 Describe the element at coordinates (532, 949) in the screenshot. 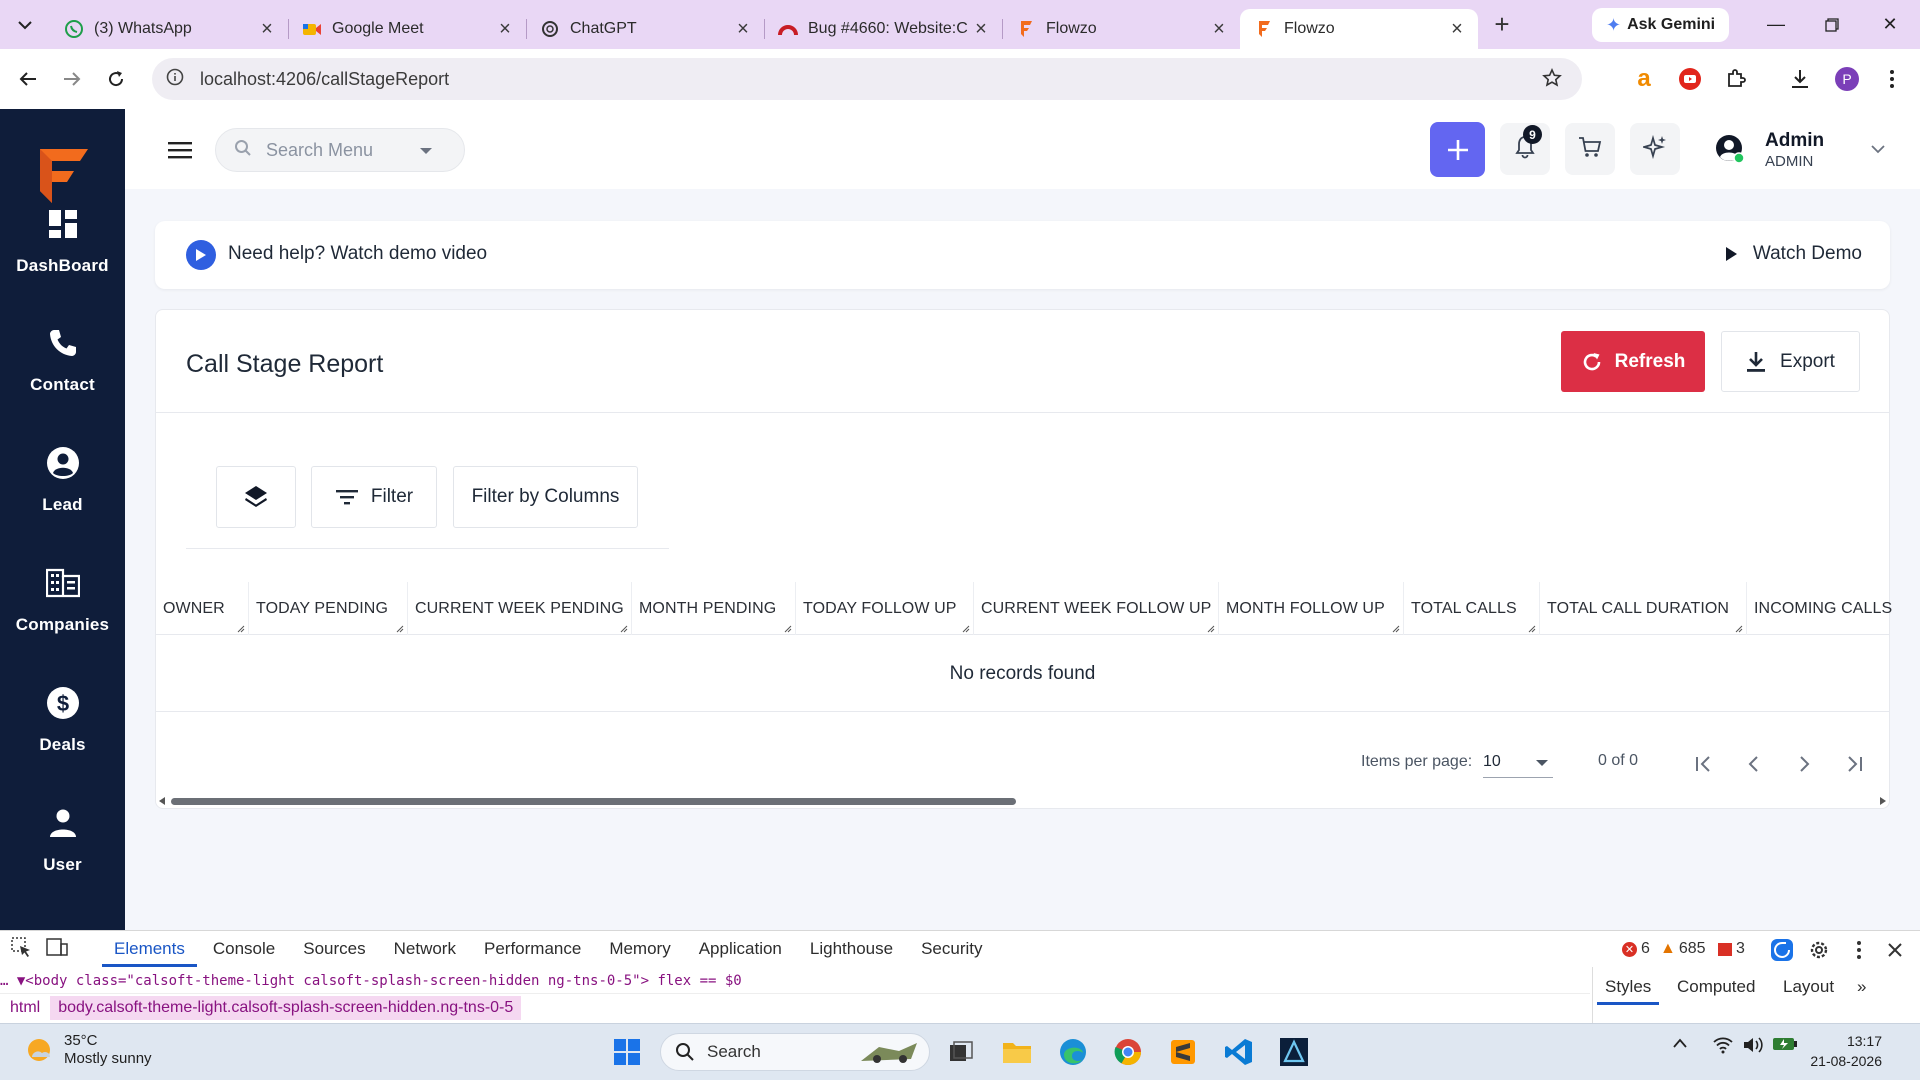

I see `devtools-tab-performance: Performance` at that location.